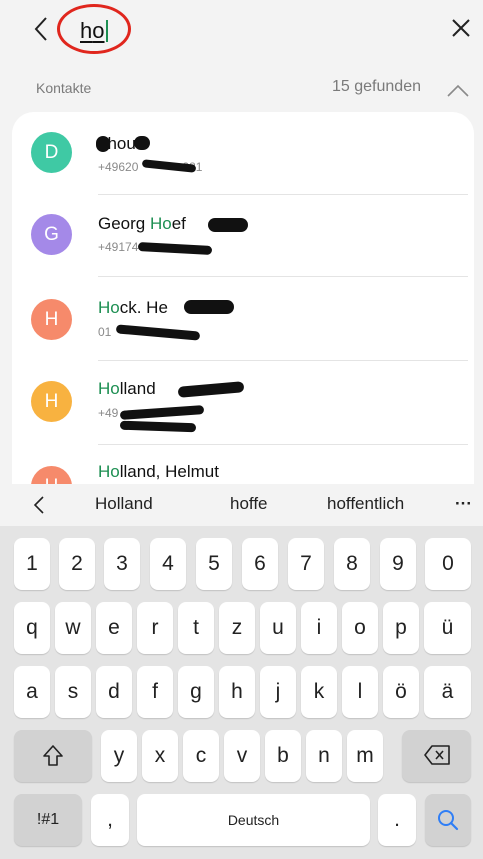  I want to click on key-4: 4, so click(168, 564).